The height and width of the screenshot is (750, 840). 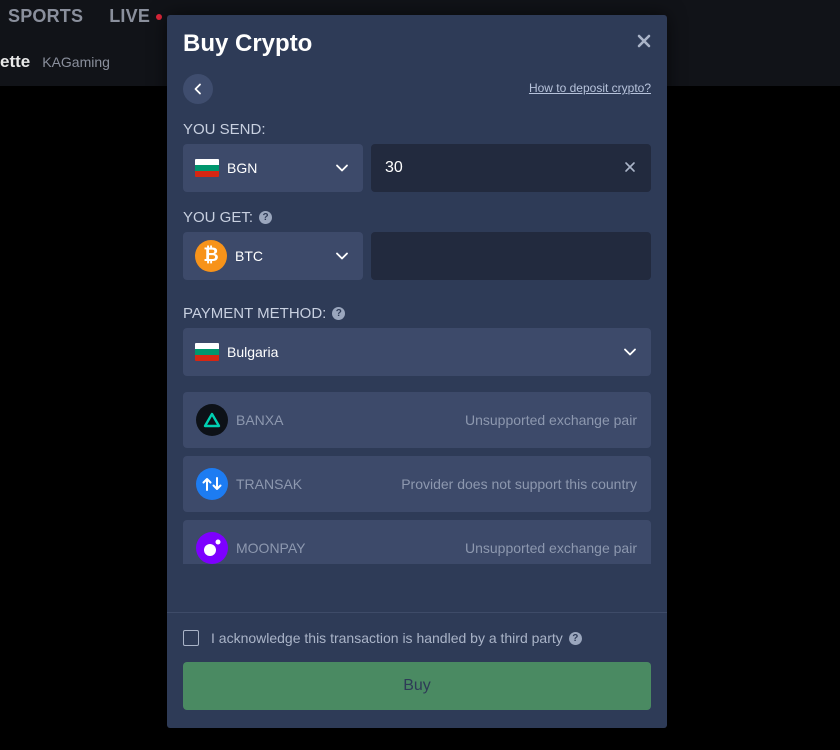 I want to click on close-icon, so click(x=644, y=41).